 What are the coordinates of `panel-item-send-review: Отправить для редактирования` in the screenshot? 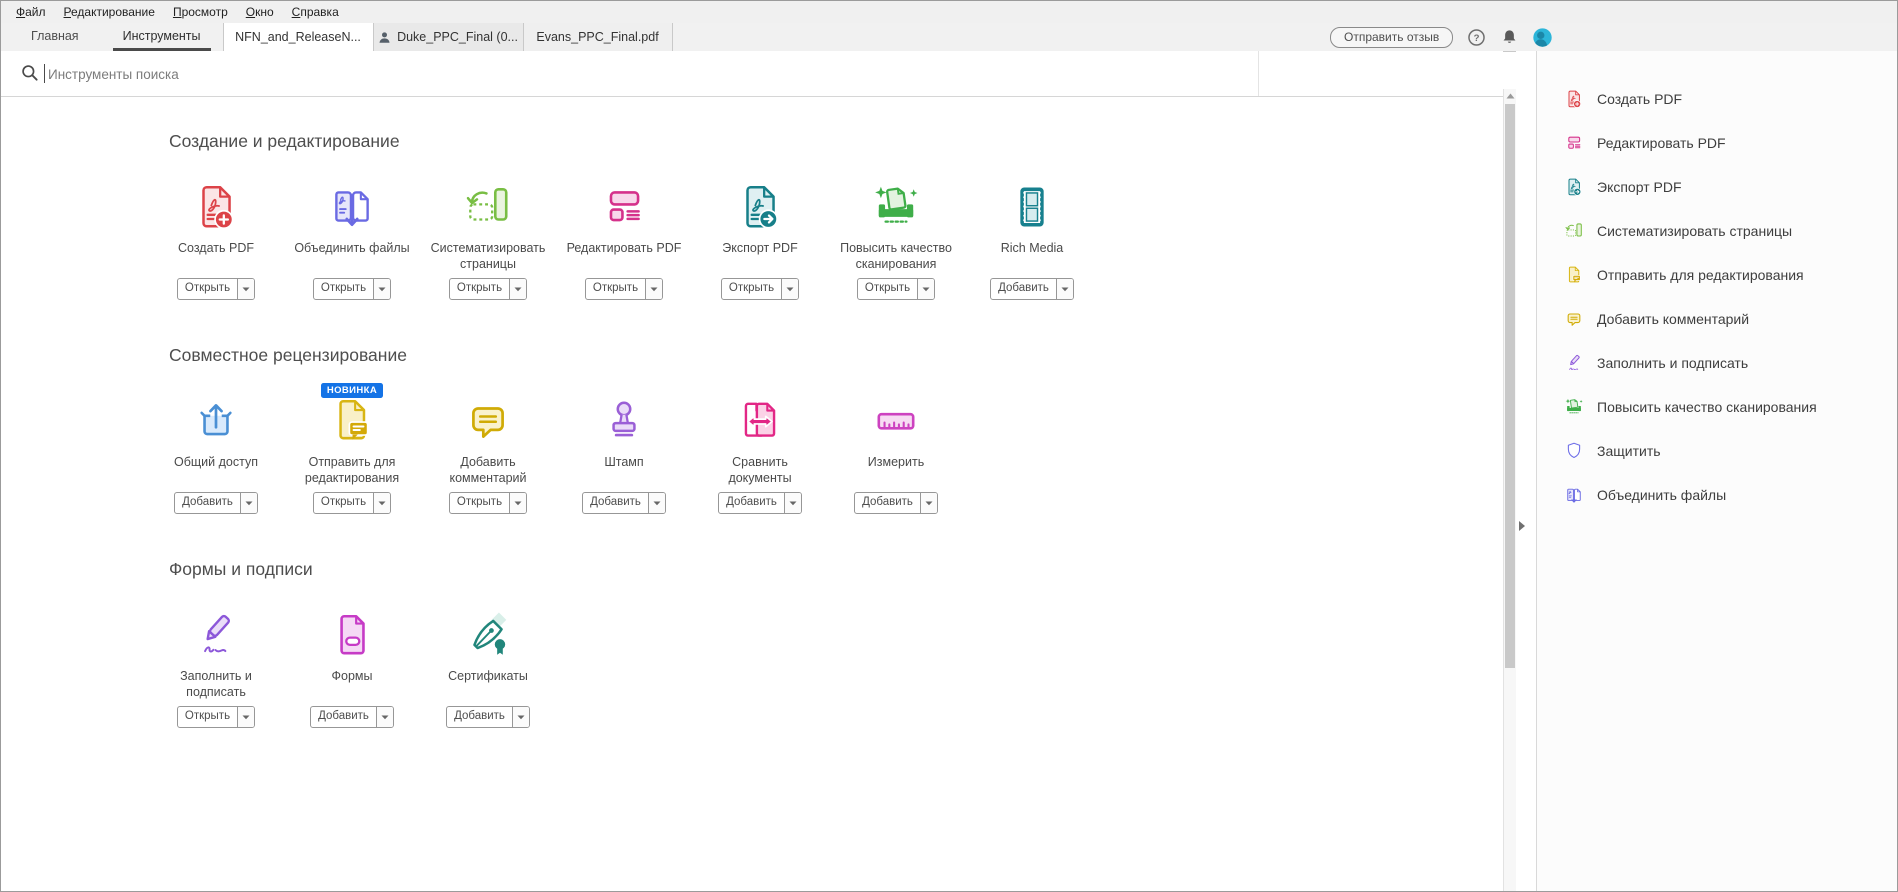 It's located at (1730, 275).